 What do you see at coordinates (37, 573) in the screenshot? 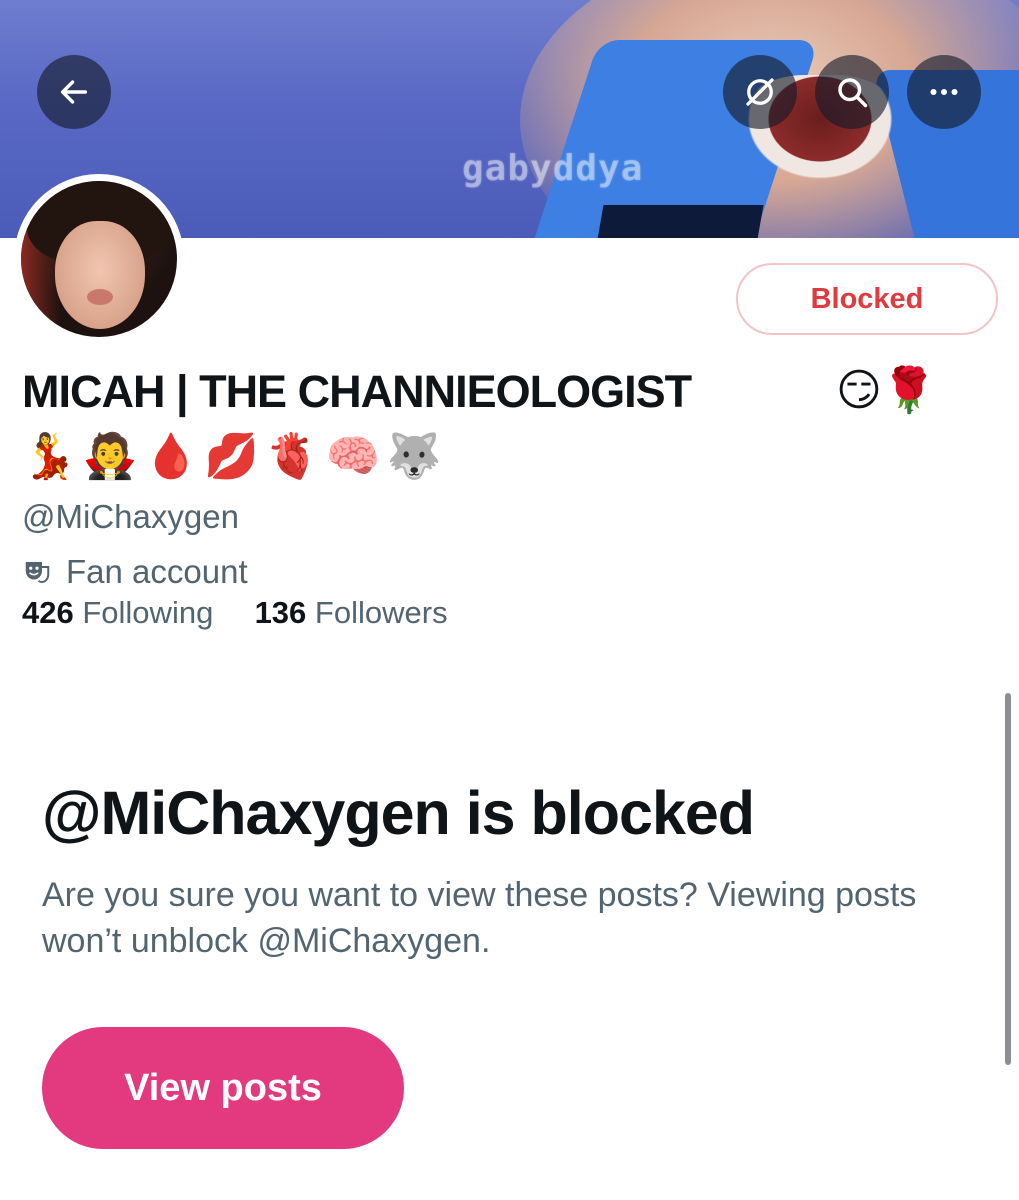
I see `theater-masks-icon` at bounding box center [37, 573].